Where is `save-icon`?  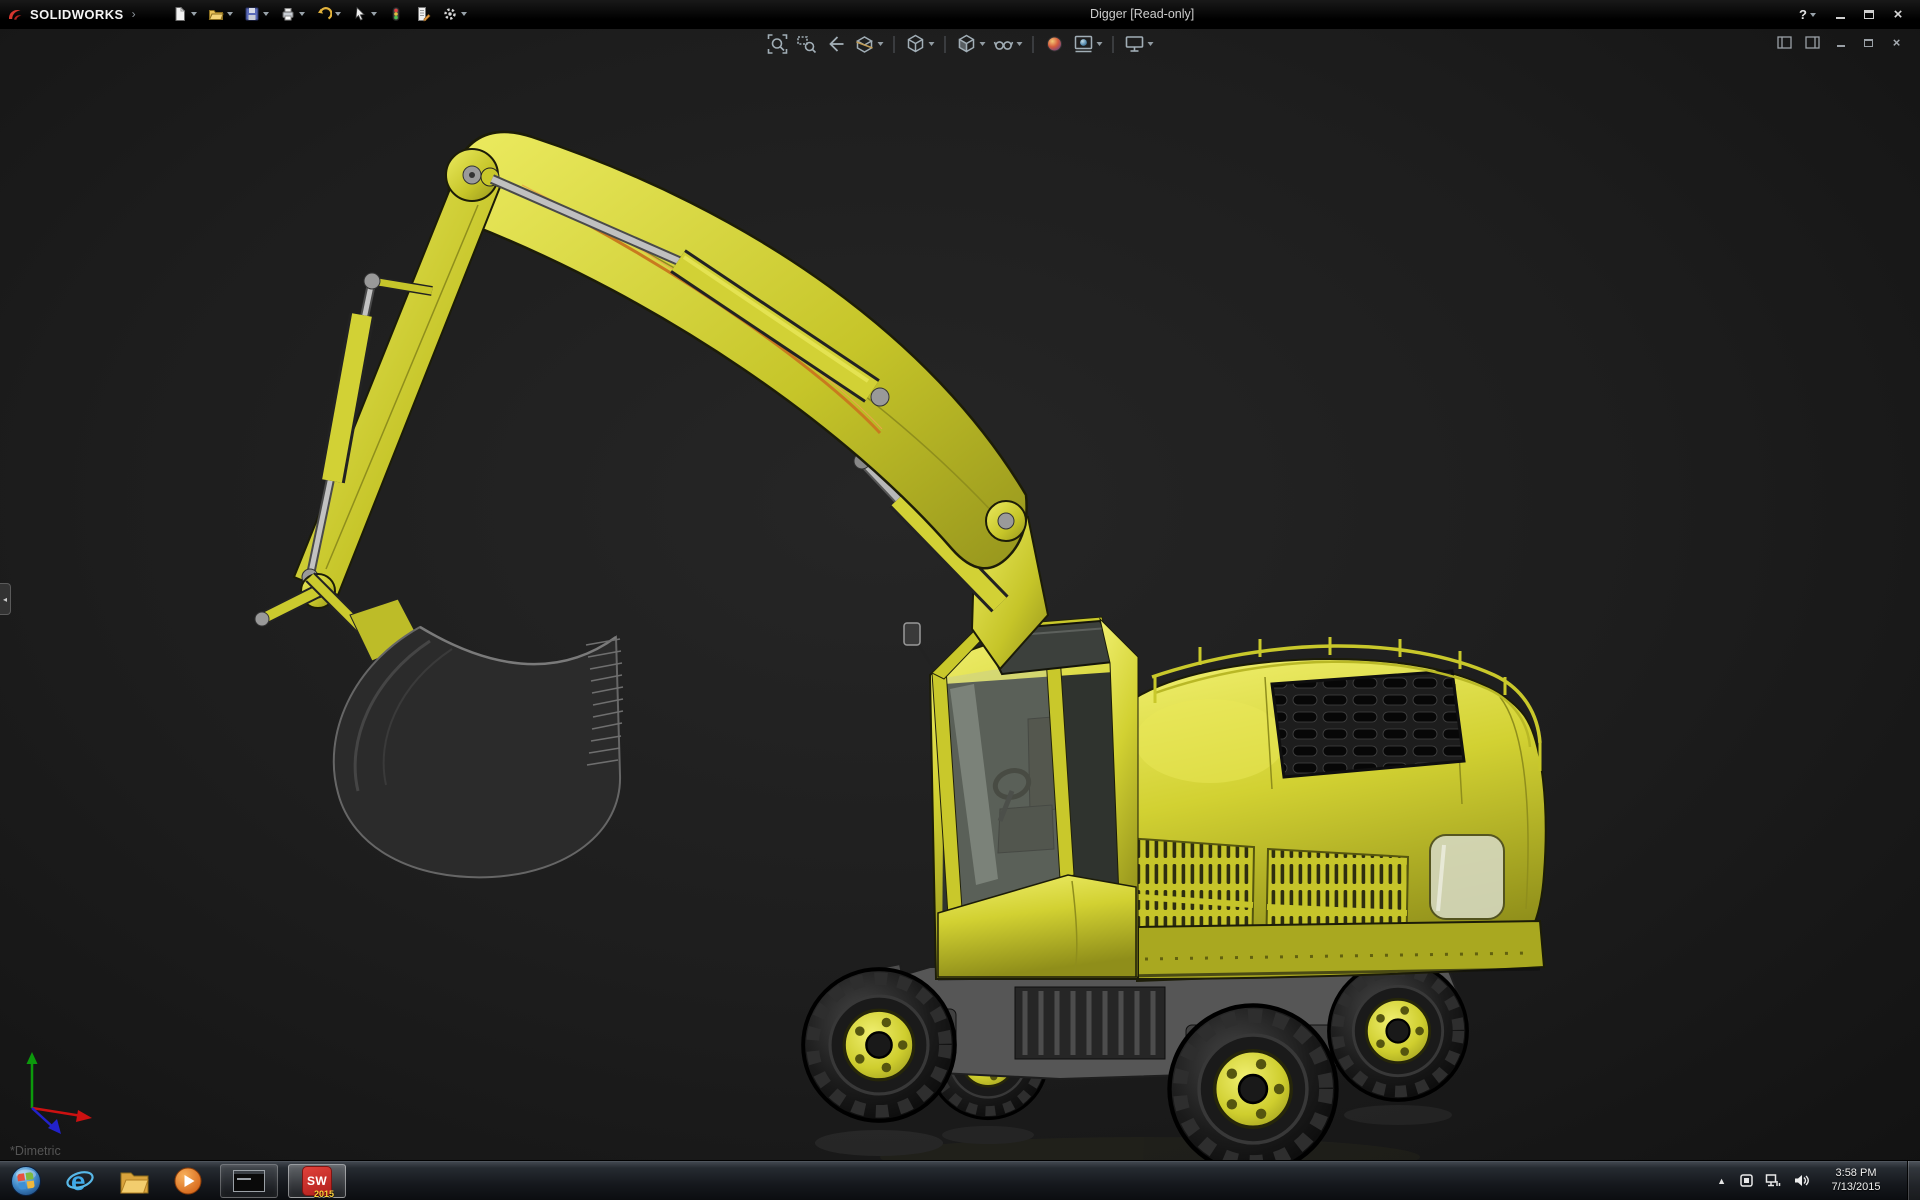 save-icon is located at coordinates (252, 14).